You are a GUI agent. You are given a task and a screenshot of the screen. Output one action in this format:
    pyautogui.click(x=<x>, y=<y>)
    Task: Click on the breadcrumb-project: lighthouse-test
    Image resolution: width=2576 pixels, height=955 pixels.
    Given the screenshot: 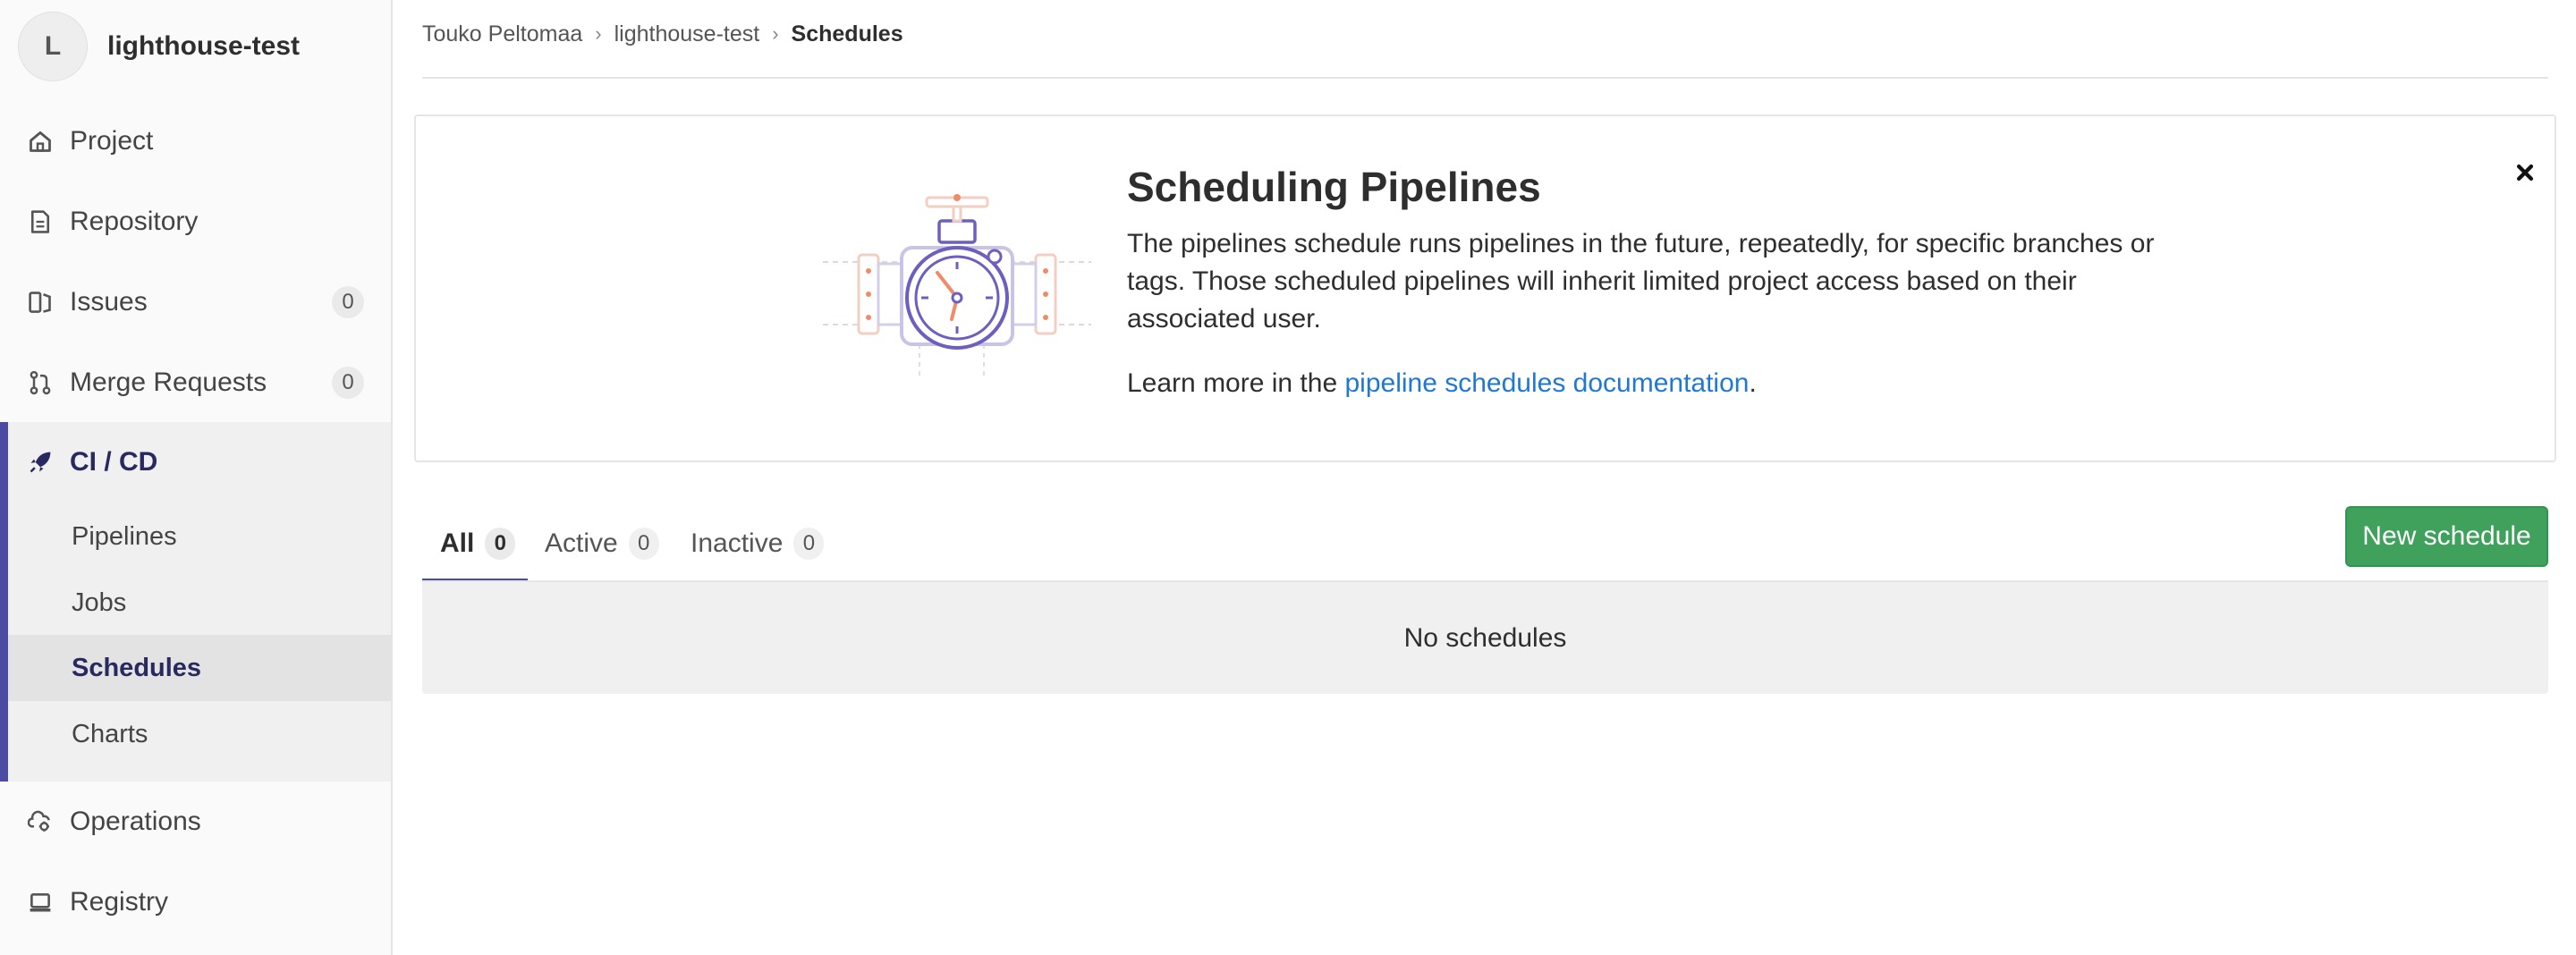 What is the action you would take?
    pyautogui.click(x=687, y=34)
    